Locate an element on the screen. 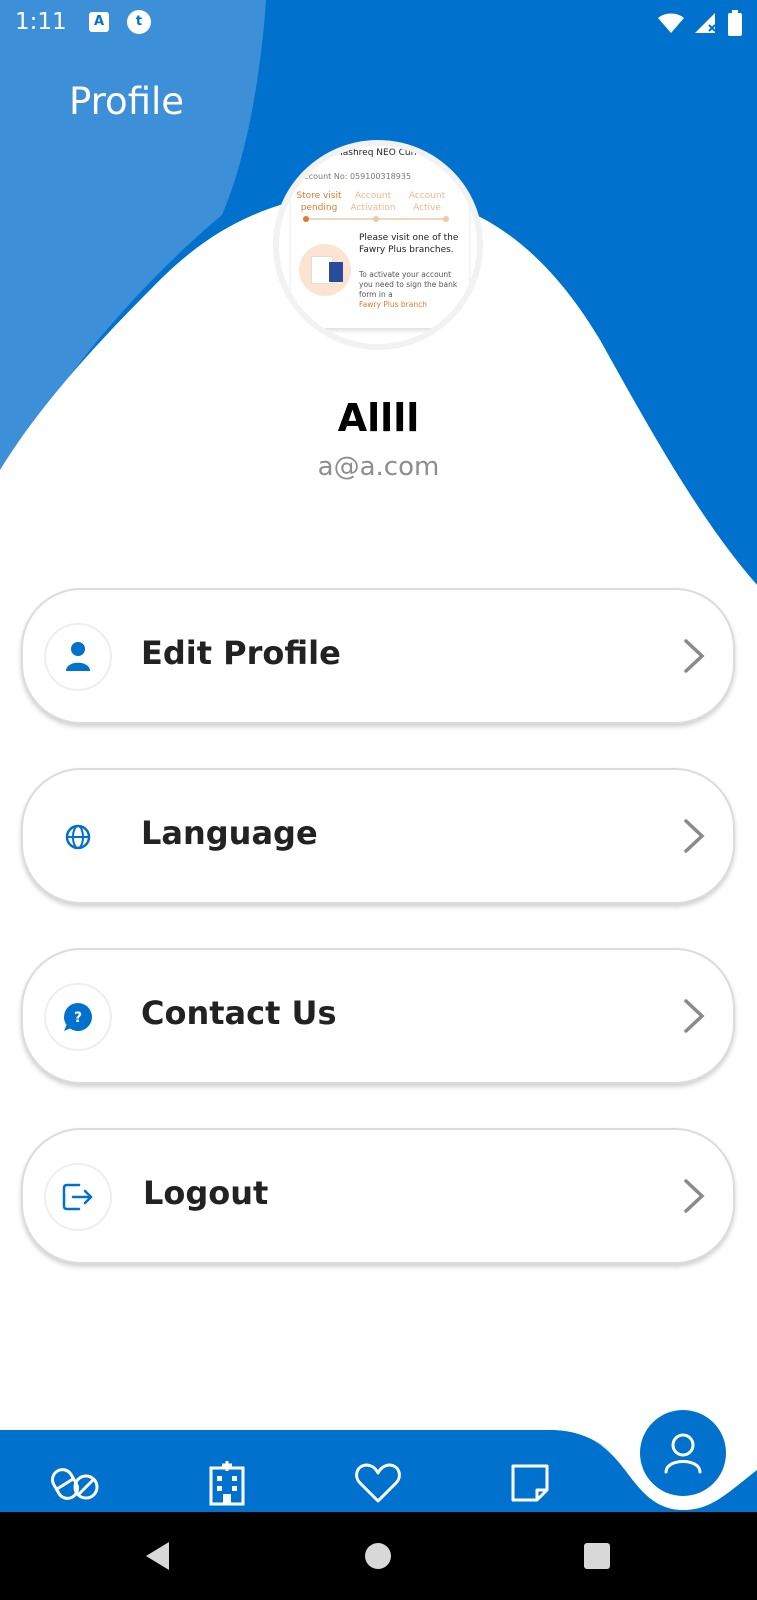 Image resolution: width=757 pixels, height=1600 pixels. user-name: Allll is located at coordinates (378, 418).